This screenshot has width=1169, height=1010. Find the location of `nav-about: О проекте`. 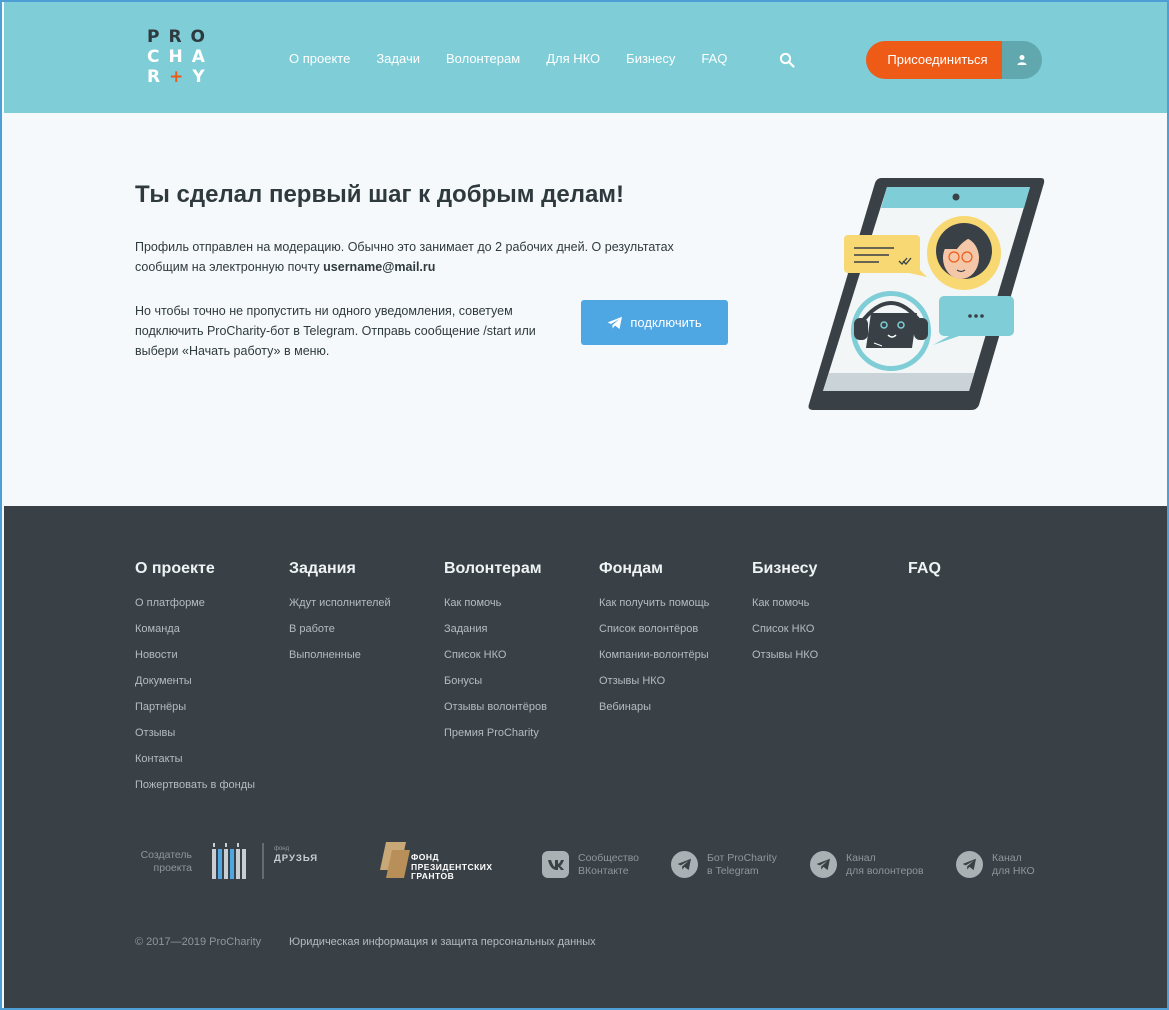

nav-about: О проекте is located at coordinates (319, 58).